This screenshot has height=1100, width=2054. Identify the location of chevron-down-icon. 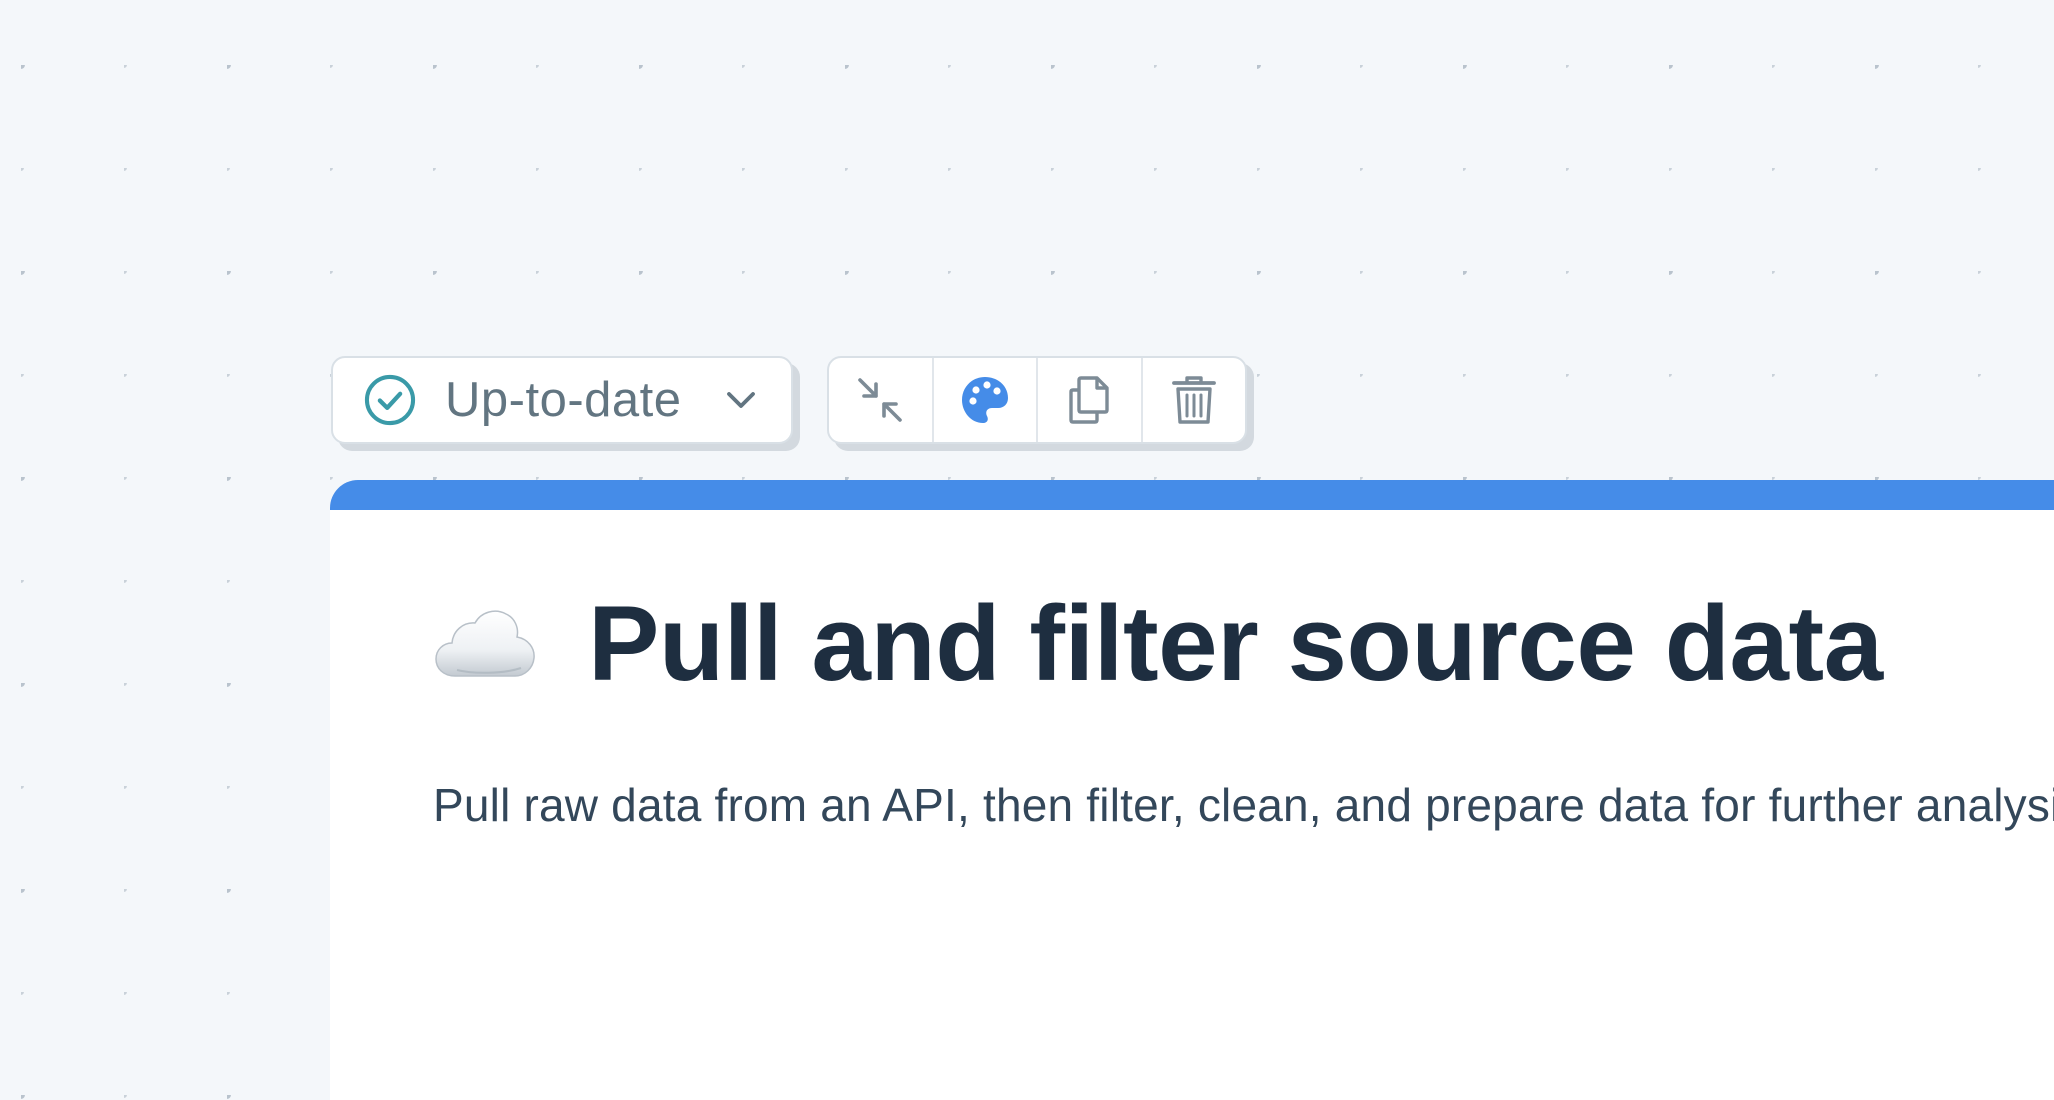
(741, 400).